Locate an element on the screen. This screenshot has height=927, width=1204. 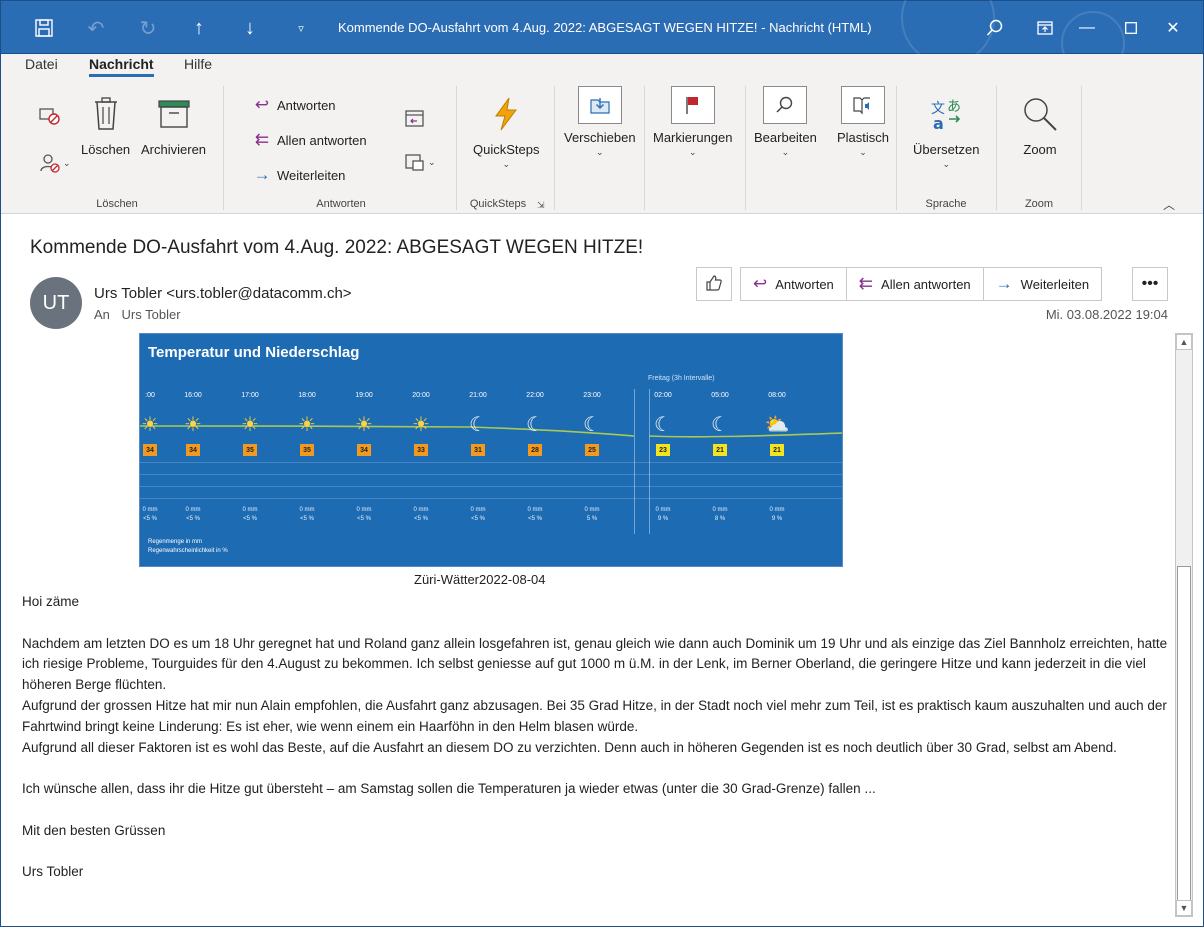
weather-time: 18:00 is located at coordinates (307, 395).